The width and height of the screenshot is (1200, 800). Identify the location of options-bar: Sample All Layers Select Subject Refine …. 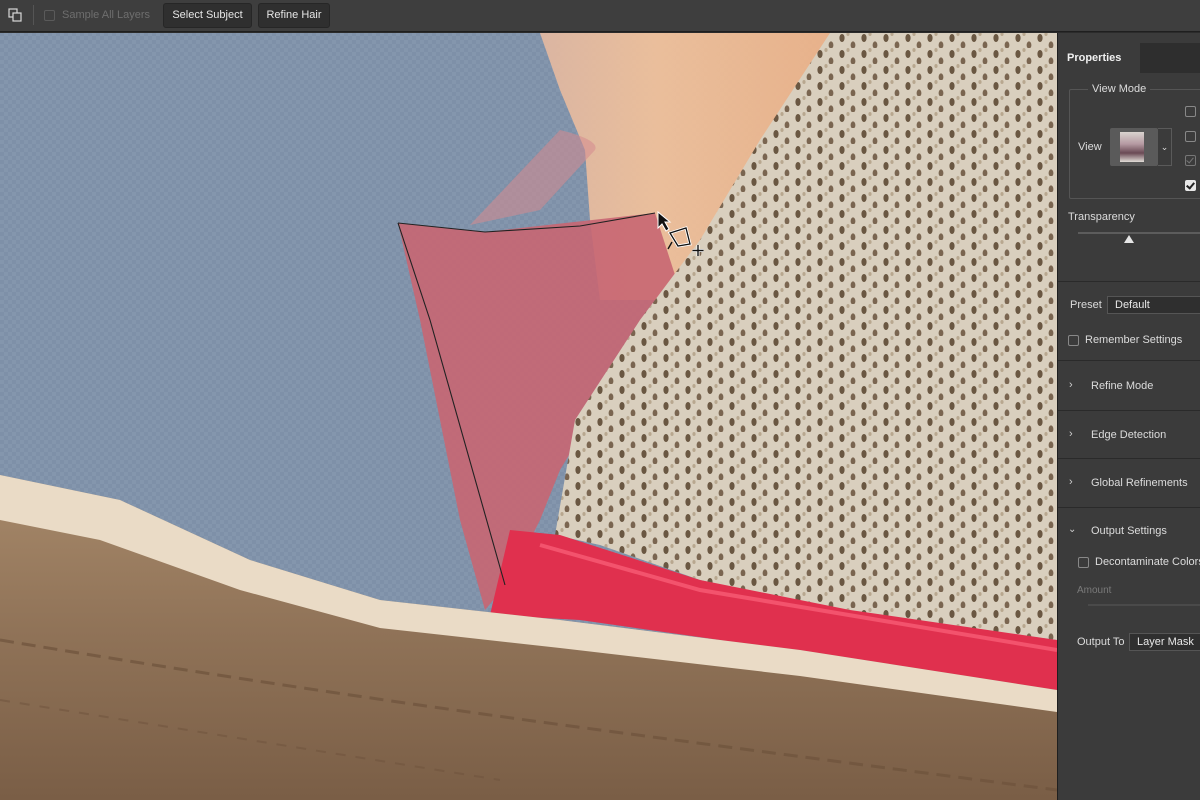
(600, 16).